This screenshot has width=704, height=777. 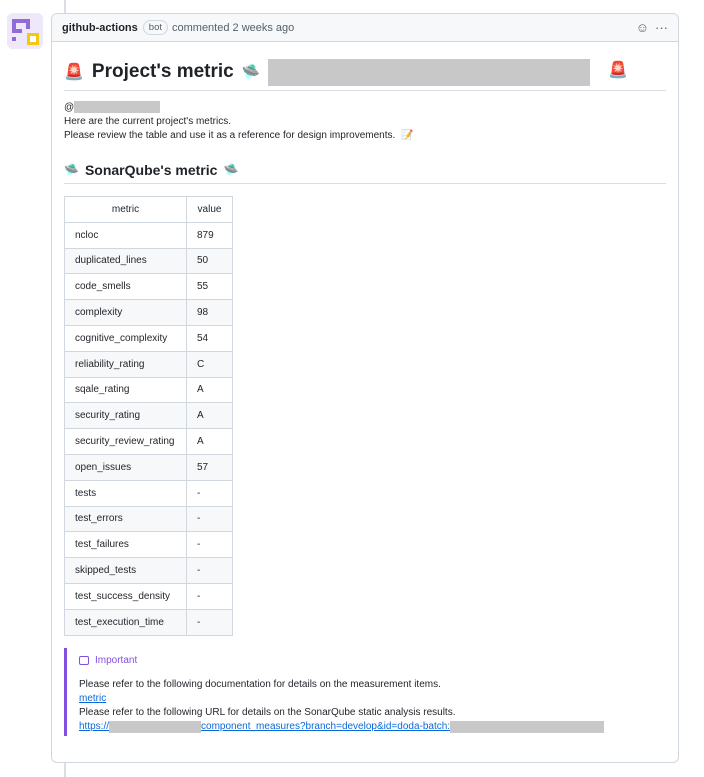 I want to click on github-actions-avatar-icon, so click(x=25, y=31).